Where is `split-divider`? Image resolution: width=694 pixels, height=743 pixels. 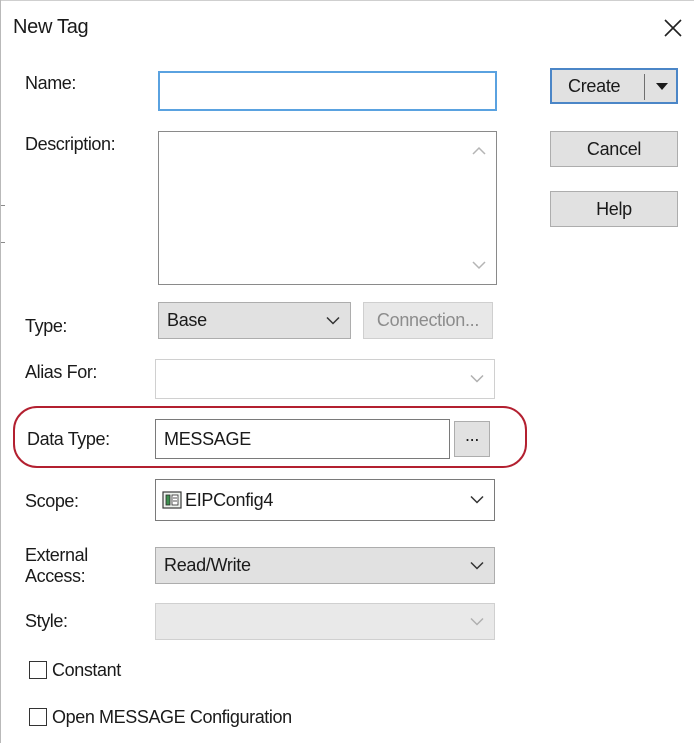 split-divider is located at coordinates (644, 87).